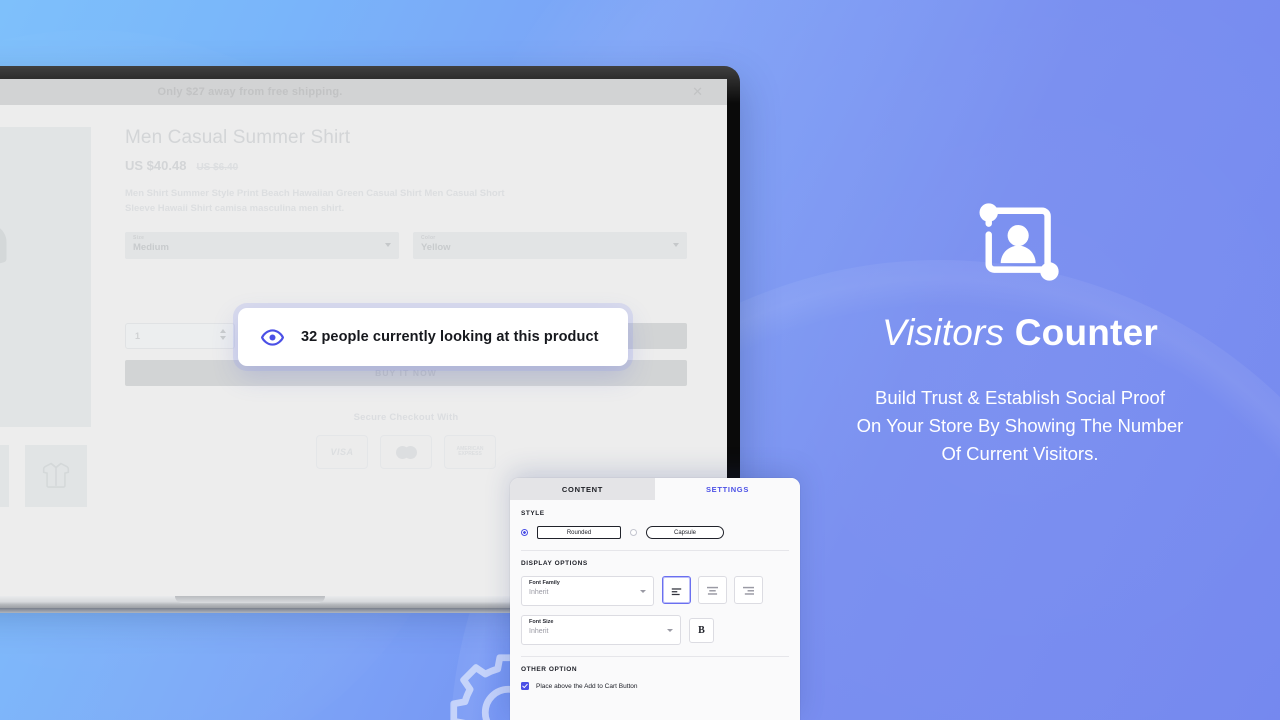 This screenshot has height=720, width=1280. I want to click on align-center-icon, so click(712, 590).